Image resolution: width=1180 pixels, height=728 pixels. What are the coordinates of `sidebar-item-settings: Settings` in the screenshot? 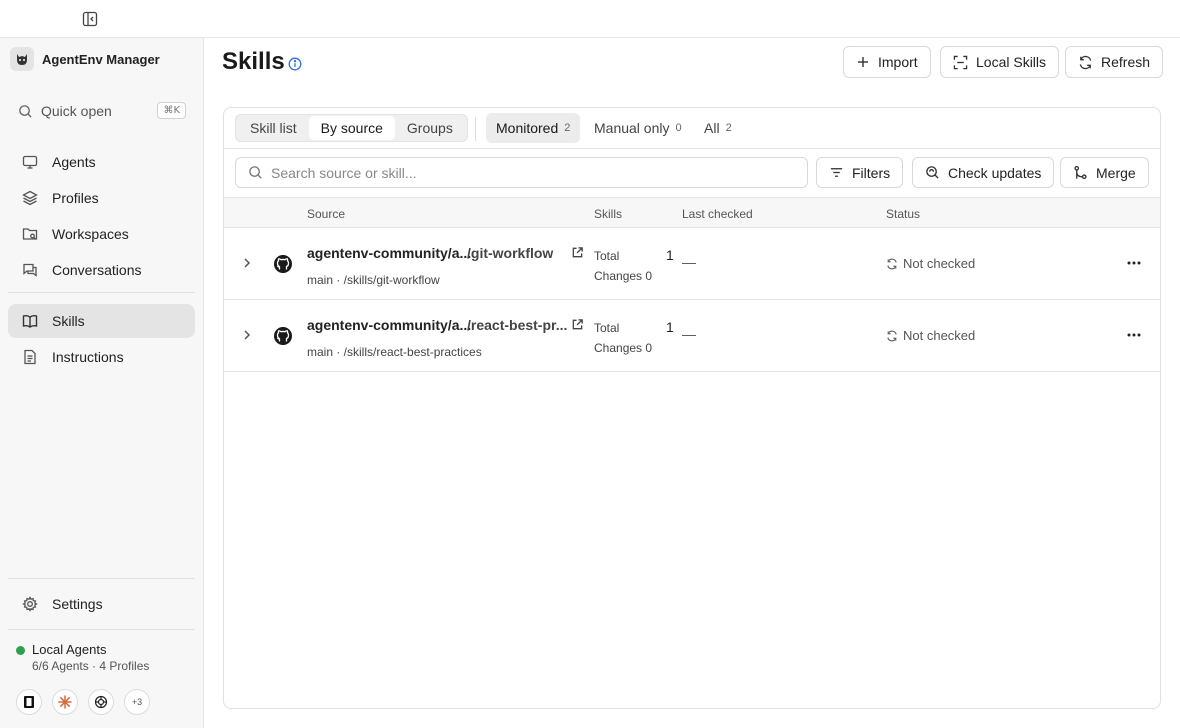 It's located at (101, 604).